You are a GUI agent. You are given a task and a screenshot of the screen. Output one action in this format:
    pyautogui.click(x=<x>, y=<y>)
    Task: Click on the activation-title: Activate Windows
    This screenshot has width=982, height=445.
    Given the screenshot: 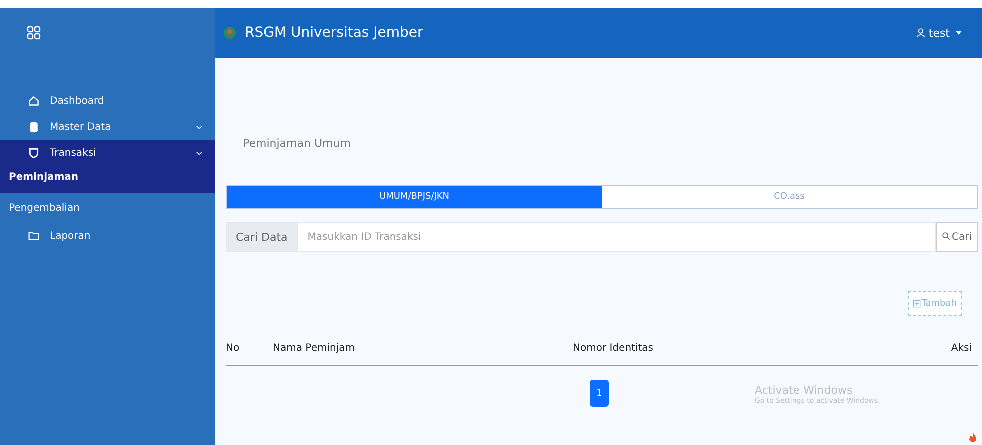 What is the action you would take?
    pyautogui.click(x=804, y=390)
    